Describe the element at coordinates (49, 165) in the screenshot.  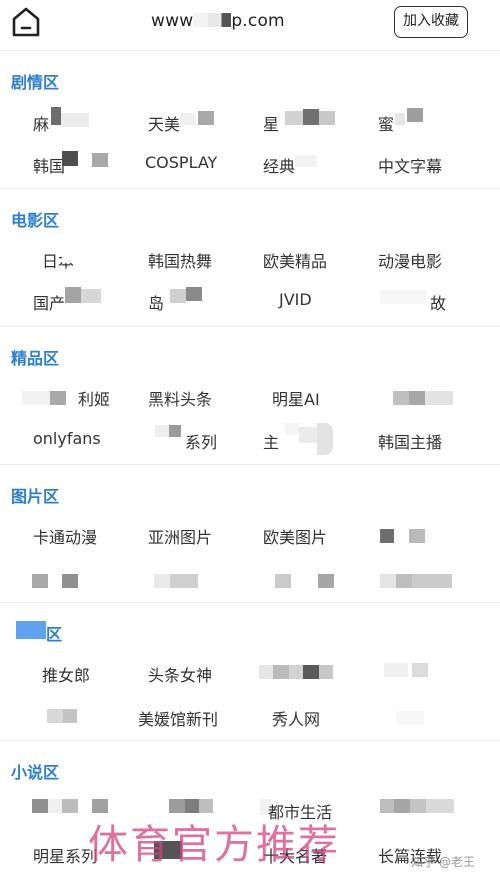
I see `category-link: 韩国` at that location.